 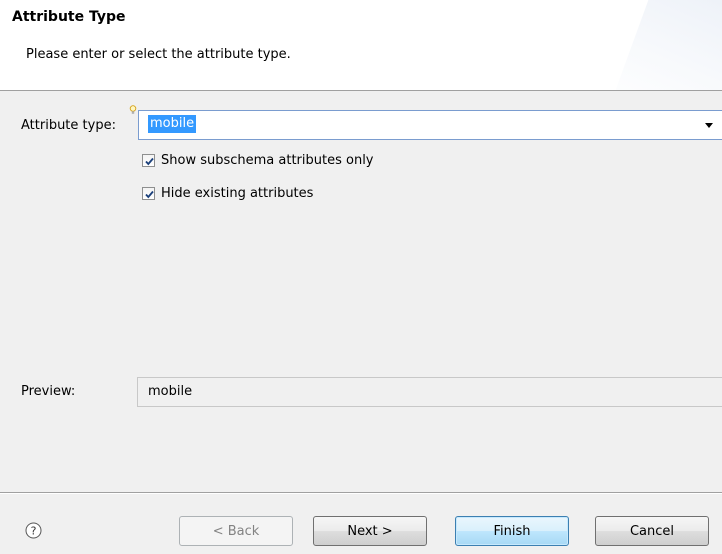 I want to click on help-icon: ?, so click(x=33, y=530).